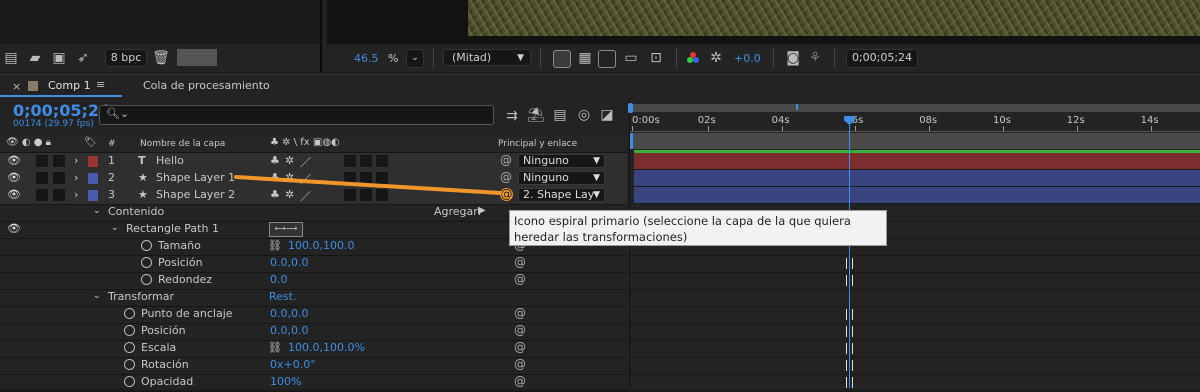 The width and height of the screenshot is (1200, 392). What do you see at coordinates (368, 185) in the screenshot?
I see `pick-whip-line` at bounding box center [368, 185].